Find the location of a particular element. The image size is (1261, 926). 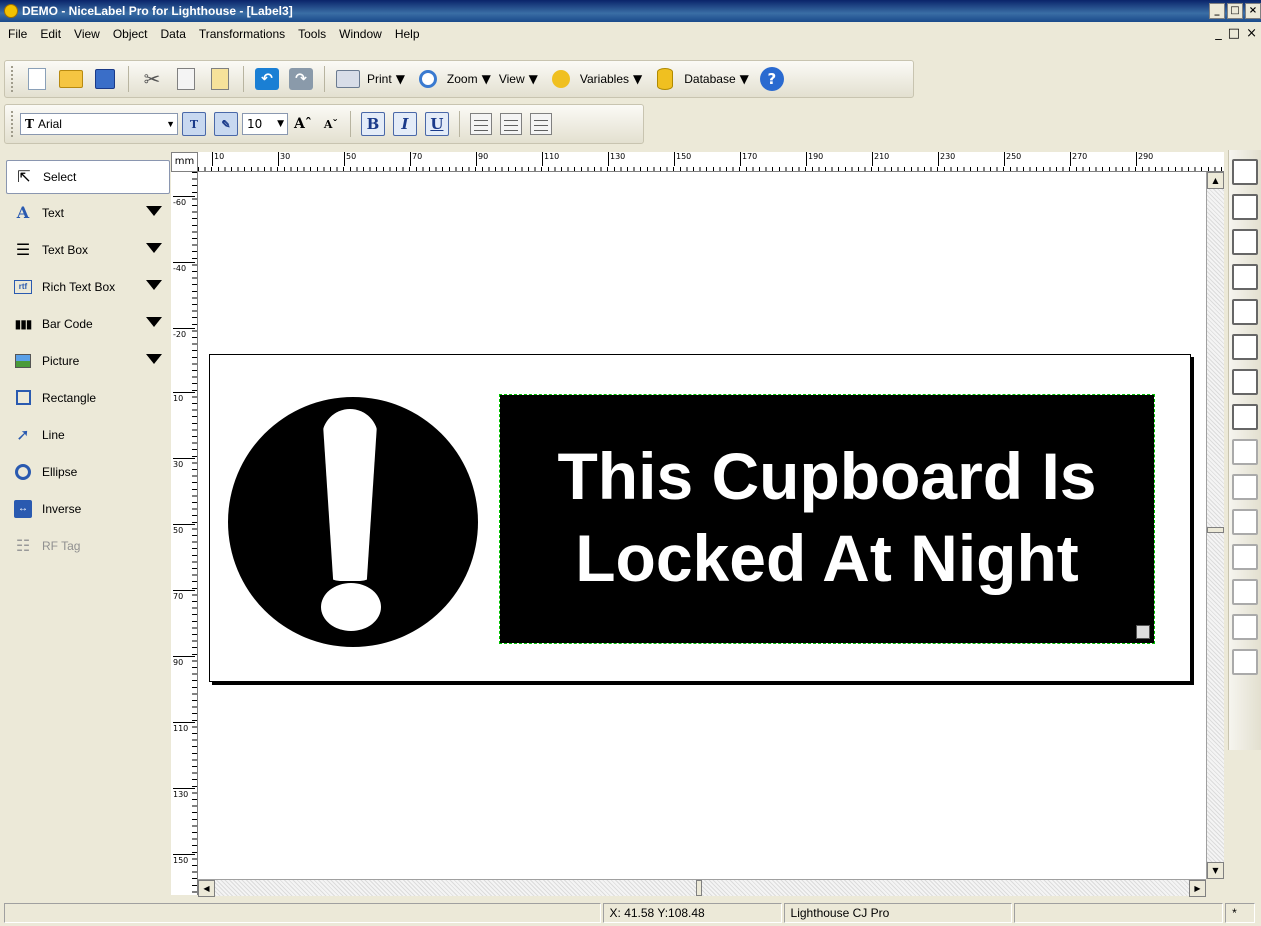

menu-window: Window is located at coordinates (363, 34).